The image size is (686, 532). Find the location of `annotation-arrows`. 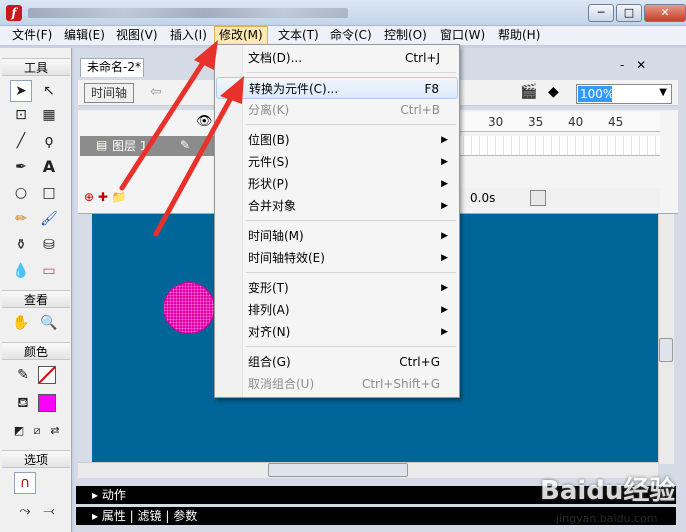

annotation-arrows is located at coordinates (181, 138).